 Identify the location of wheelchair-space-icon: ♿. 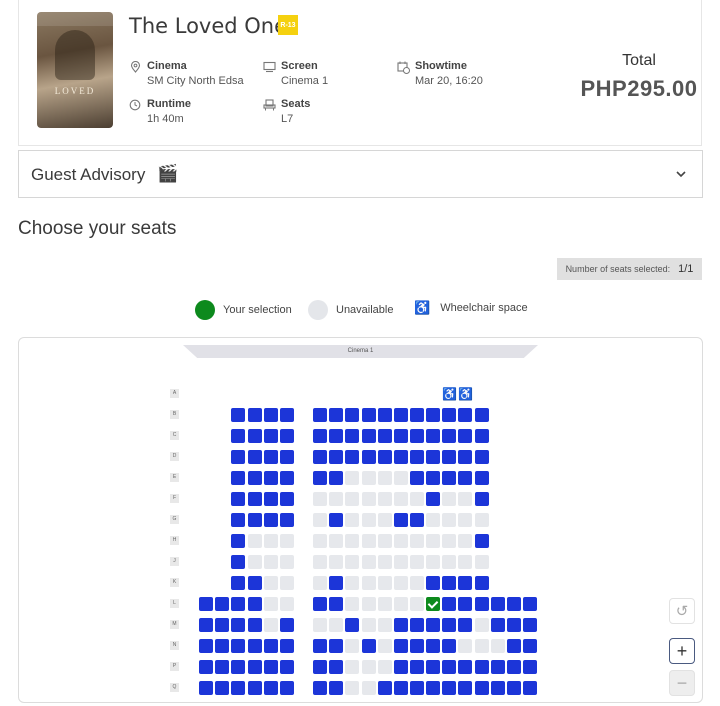
(465, 394).